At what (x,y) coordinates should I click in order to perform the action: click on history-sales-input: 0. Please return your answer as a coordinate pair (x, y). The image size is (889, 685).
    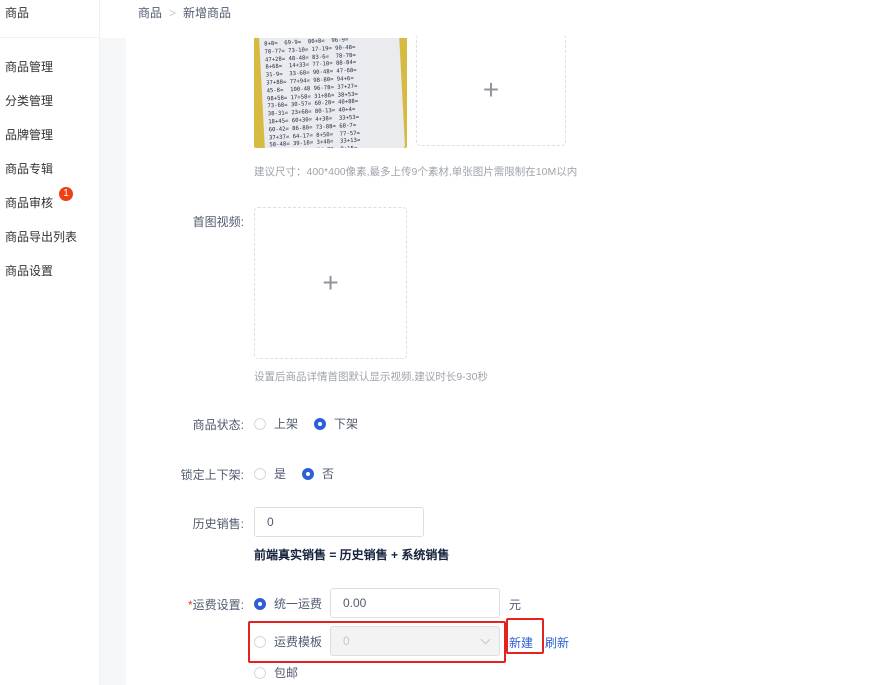
    Looking at the image, I should click on (339, 522).